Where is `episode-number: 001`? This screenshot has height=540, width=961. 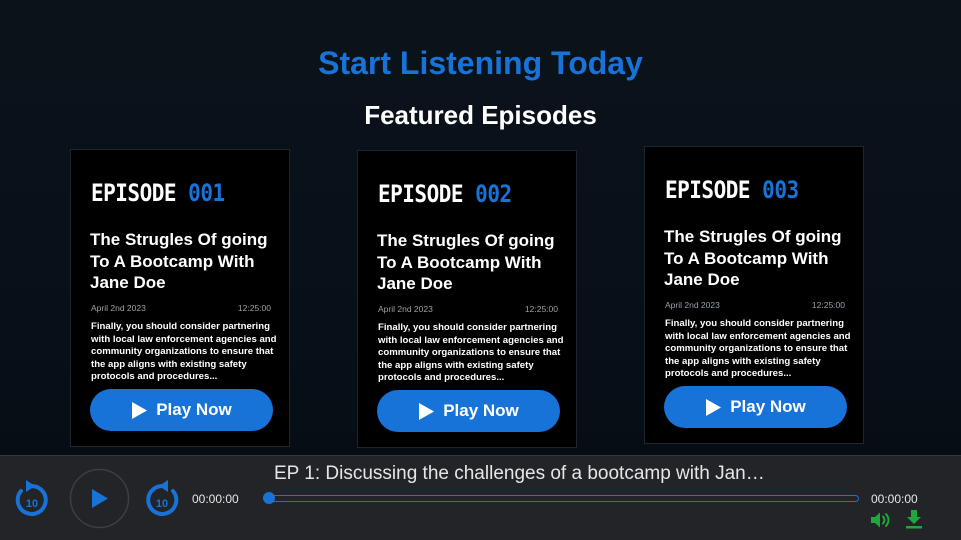
episode-number: 001 is located at coordinates (206, 193).